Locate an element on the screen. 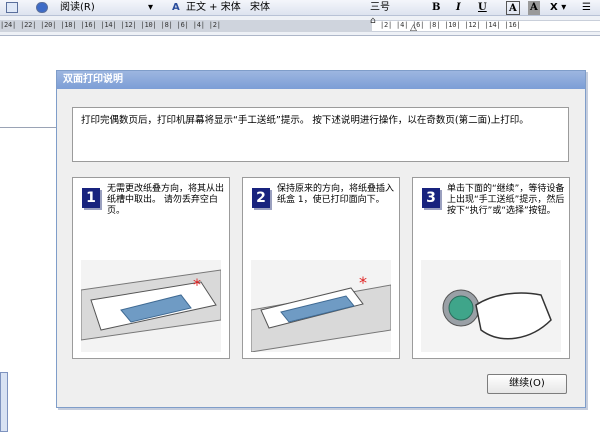  output-tray-icon: * is located at coordinates (151, 305).